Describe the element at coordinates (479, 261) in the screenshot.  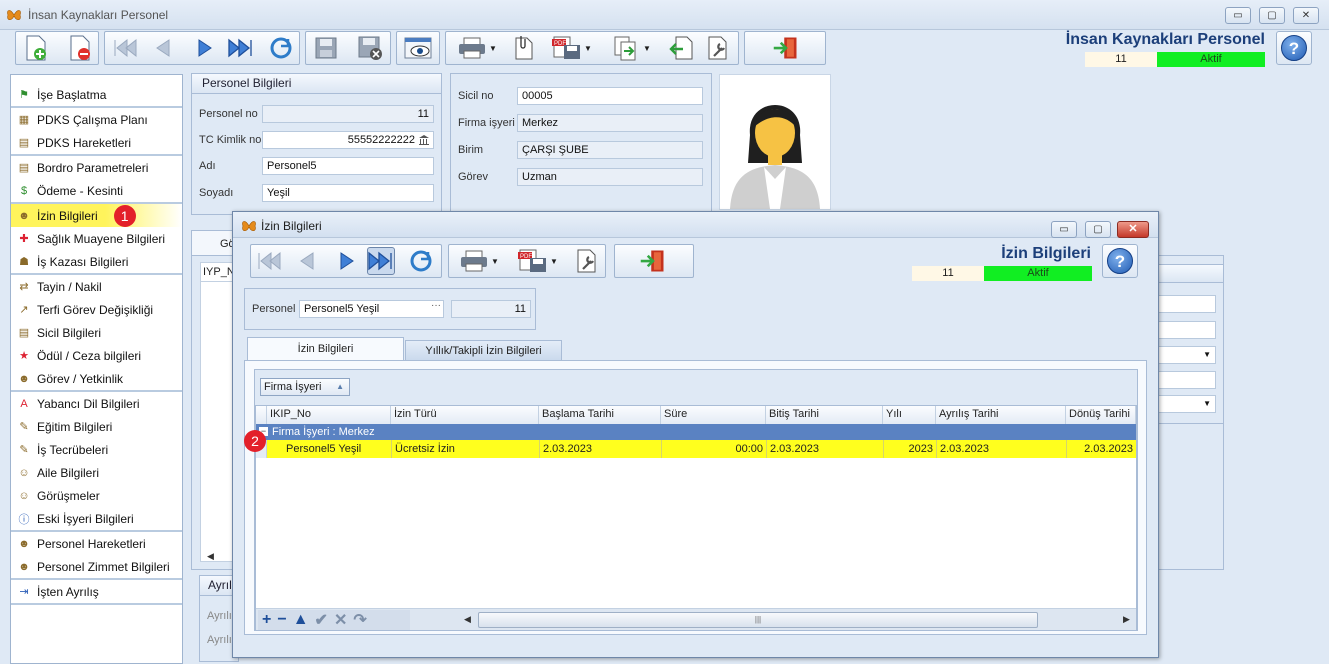
I see `dialog-print-button: ▼` at that location.